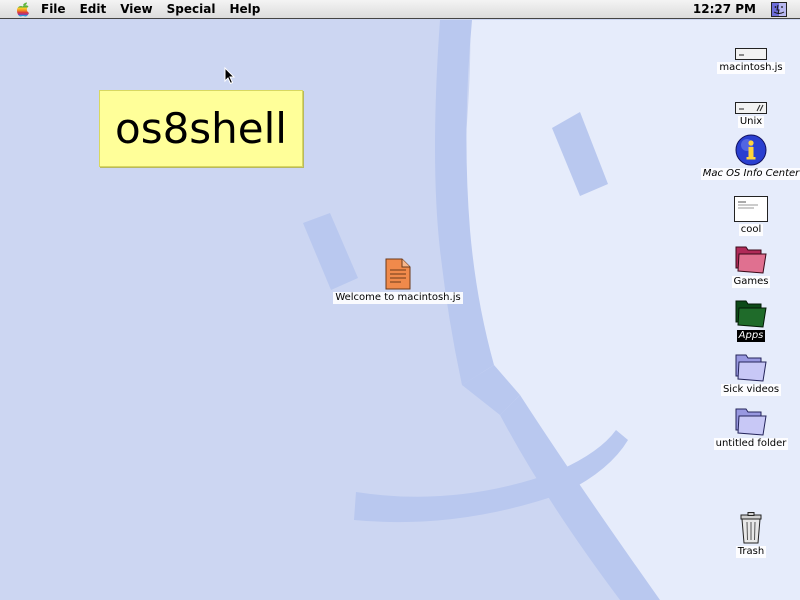  Describe the element at coordinates (93, 9) in the screenshot. I see `menu-edit: Edit` at that location.